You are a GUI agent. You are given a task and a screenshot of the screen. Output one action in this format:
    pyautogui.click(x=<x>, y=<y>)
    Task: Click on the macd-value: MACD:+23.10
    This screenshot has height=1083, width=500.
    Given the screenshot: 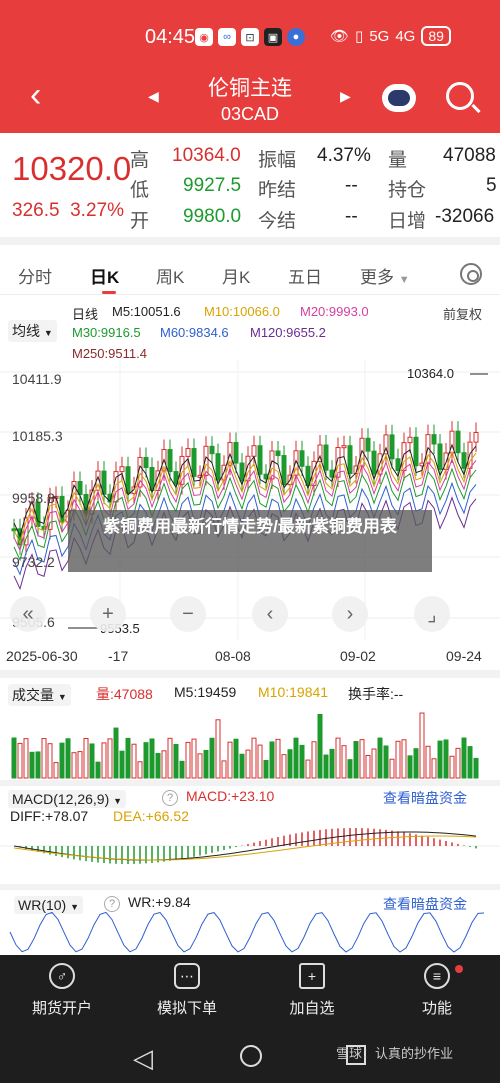 What is the action you would take?
    pyautogui.click(x=230, y=796)
    